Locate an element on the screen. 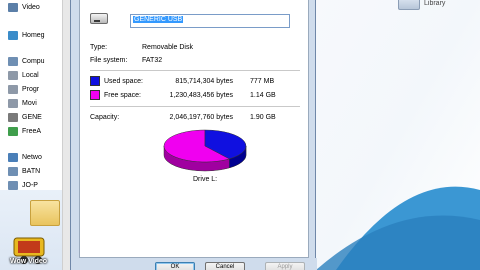 The height and width of the screenshot is (270, 480). drive-name-selected-text: GENERIC USB is located at coordinates (158, 19).